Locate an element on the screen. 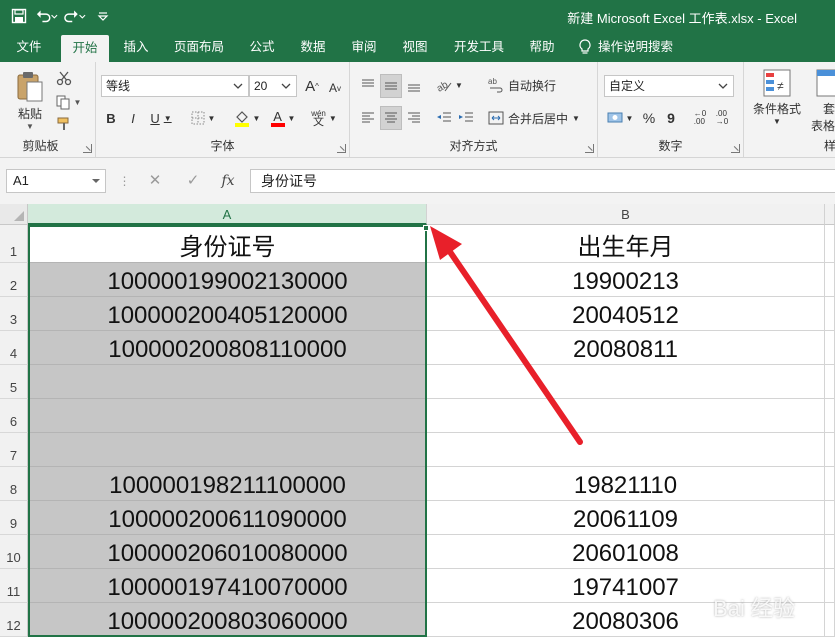  tell-me-label: 操作说明搜索 is located at coordinates (636, 47).